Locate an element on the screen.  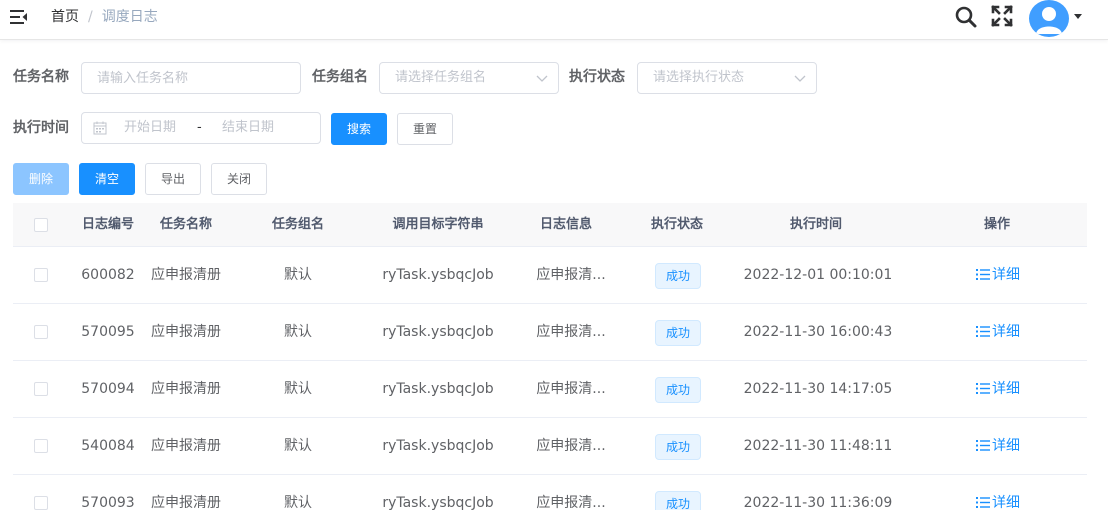
search-button: 搜索 is located at coordinates (359, 129).